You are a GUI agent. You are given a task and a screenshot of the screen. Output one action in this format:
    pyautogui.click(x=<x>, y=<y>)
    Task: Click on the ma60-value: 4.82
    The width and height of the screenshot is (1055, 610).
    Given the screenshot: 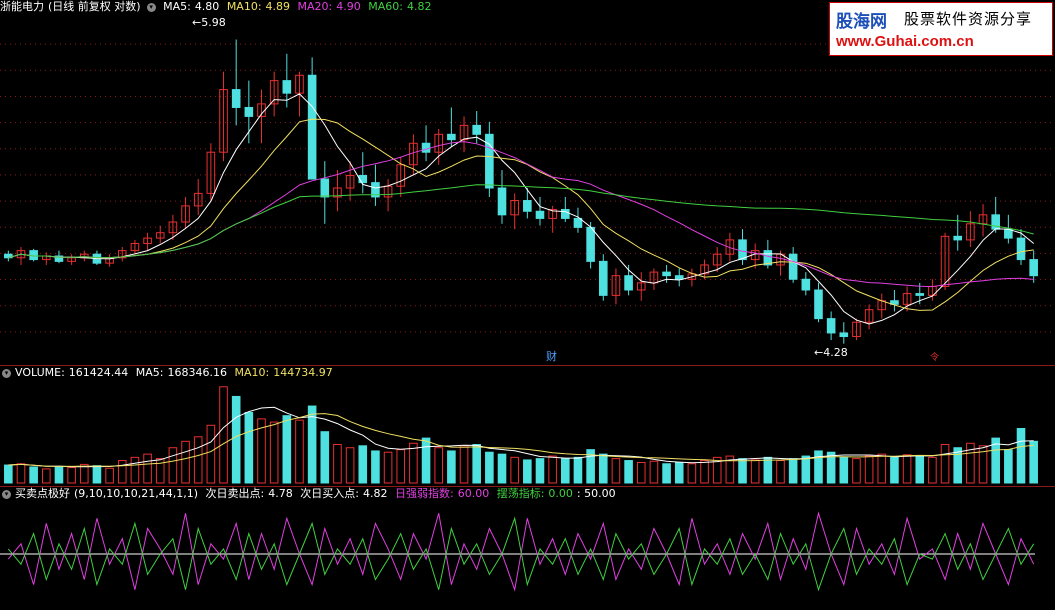 What is the action you would take?
    pyautogui.click(x=419, y=6)
    